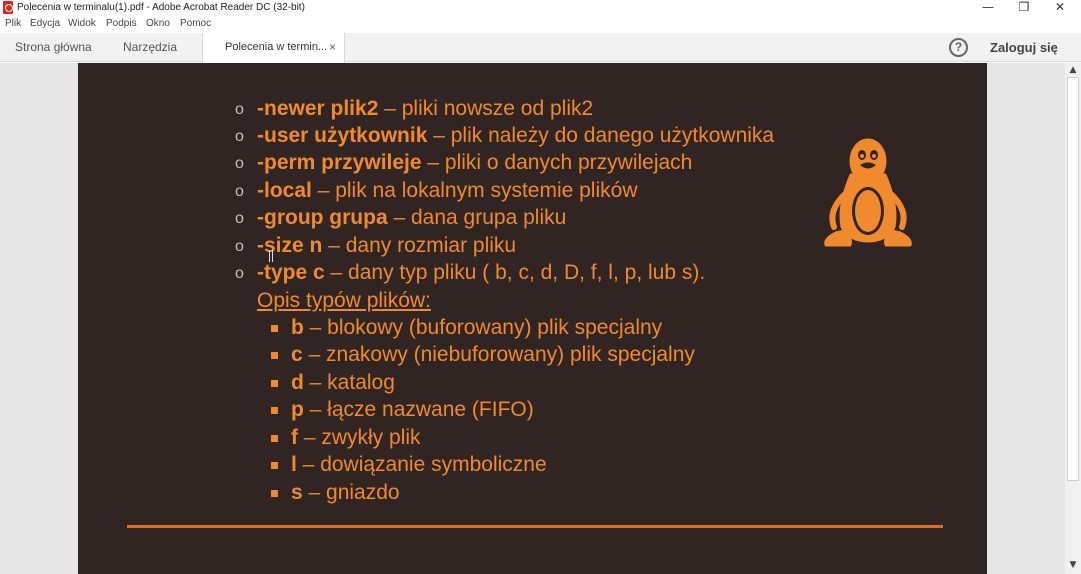 The image size is (1081, 574). Describe the element at coordinates (53, 47) in the screenshot. I see `tab-home: Strona główna` at that location.